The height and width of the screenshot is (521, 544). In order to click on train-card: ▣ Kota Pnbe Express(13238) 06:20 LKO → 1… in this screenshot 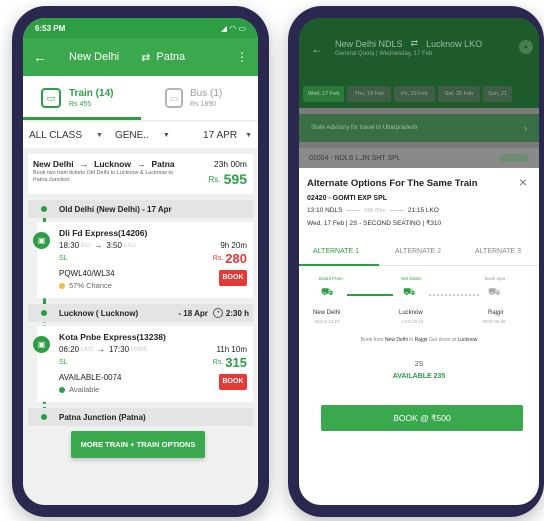, I will do `click(143, 364)`.